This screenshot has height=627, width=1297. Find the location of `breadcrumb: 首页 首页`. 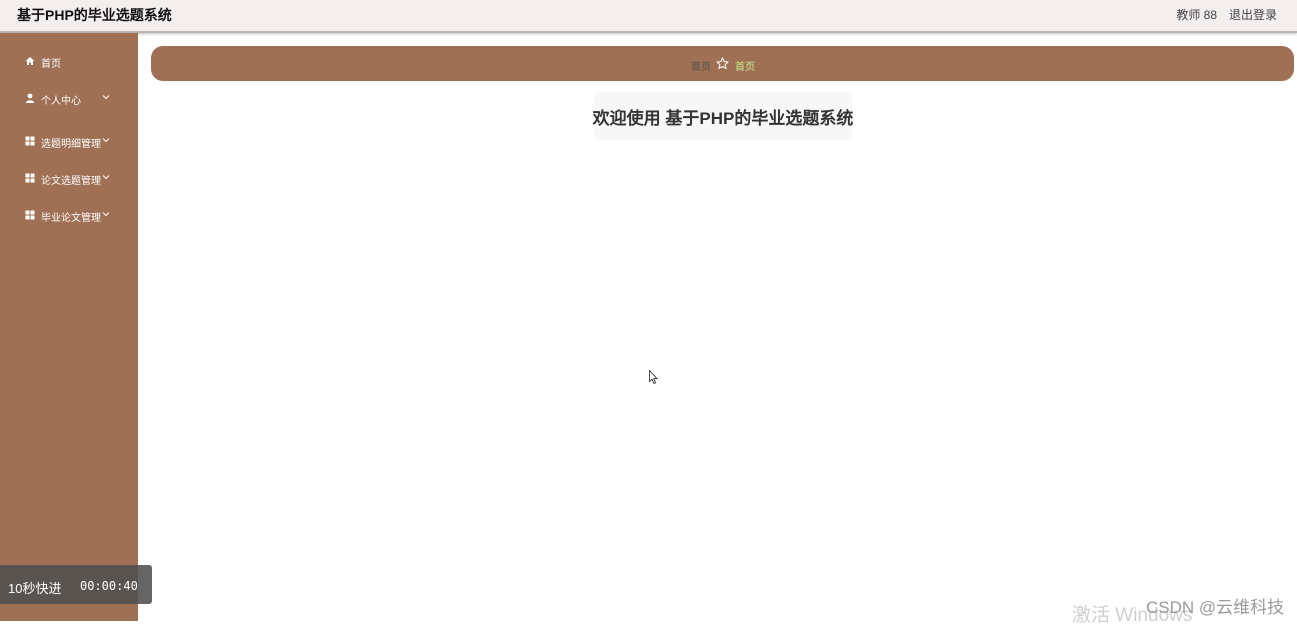

breadcrumb: 首页 首页 is located at coordinates (722, 63).